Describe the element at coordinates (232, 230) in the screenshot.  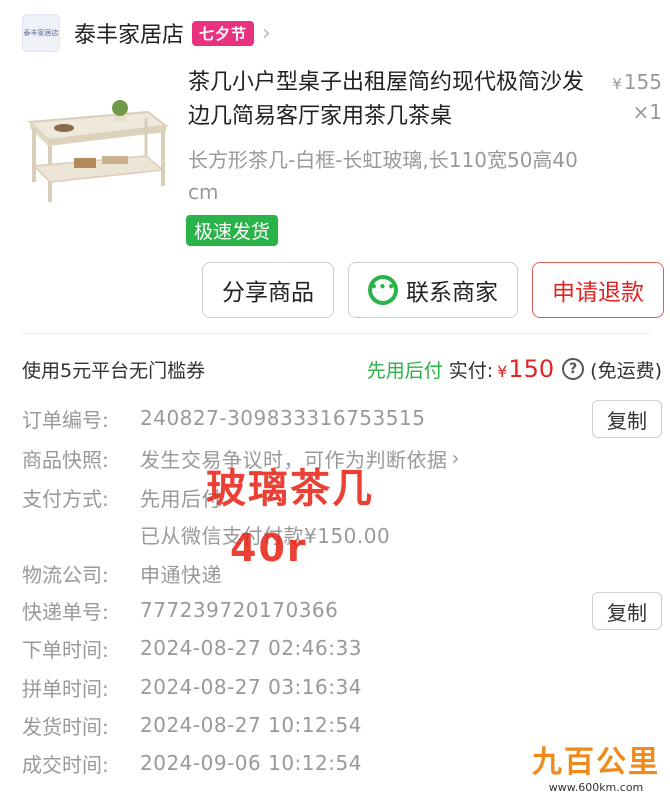
I see `fast-ship-badge: 极速发货` at that location.